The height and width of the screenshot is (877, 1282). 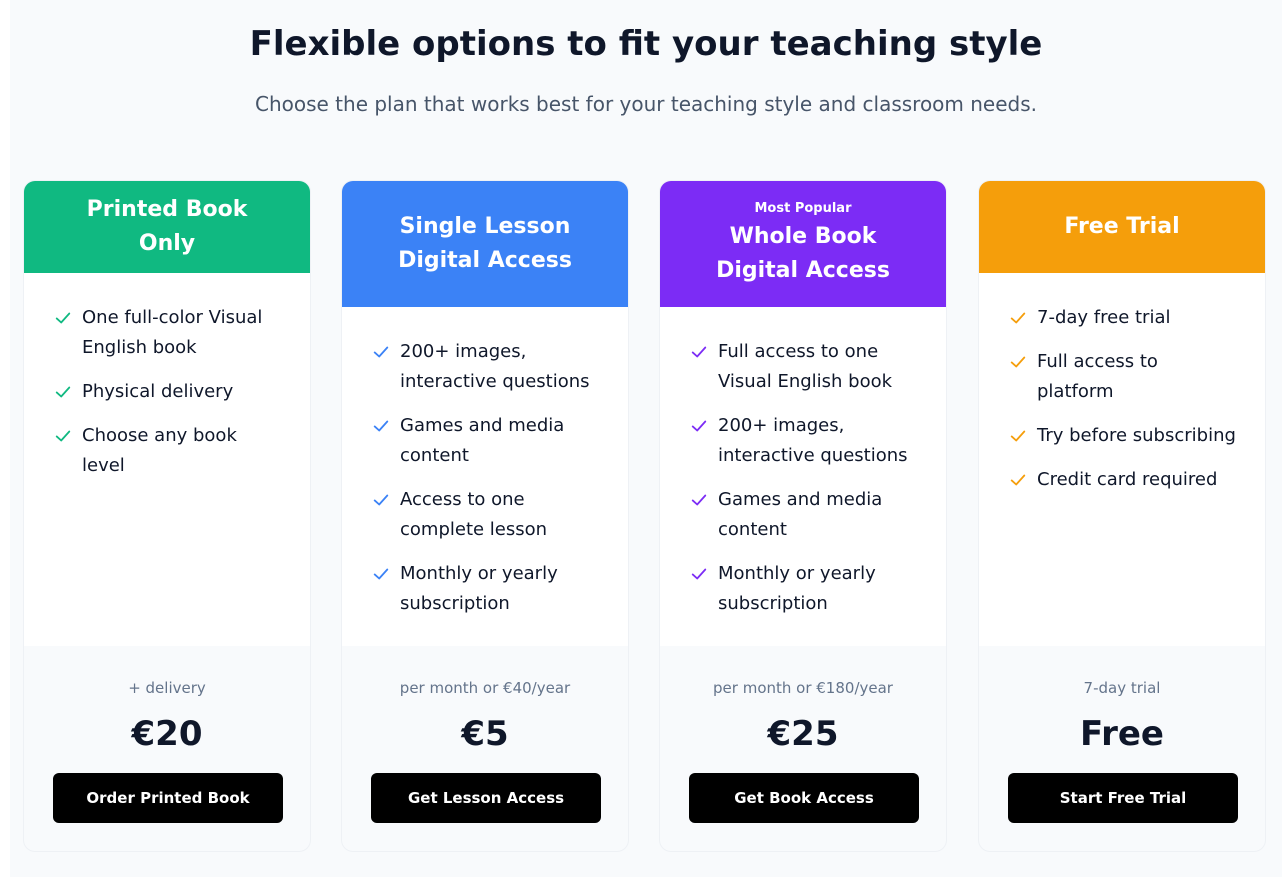 I want to click on plan-name: Free Trial, so click(x=1122, y=226).